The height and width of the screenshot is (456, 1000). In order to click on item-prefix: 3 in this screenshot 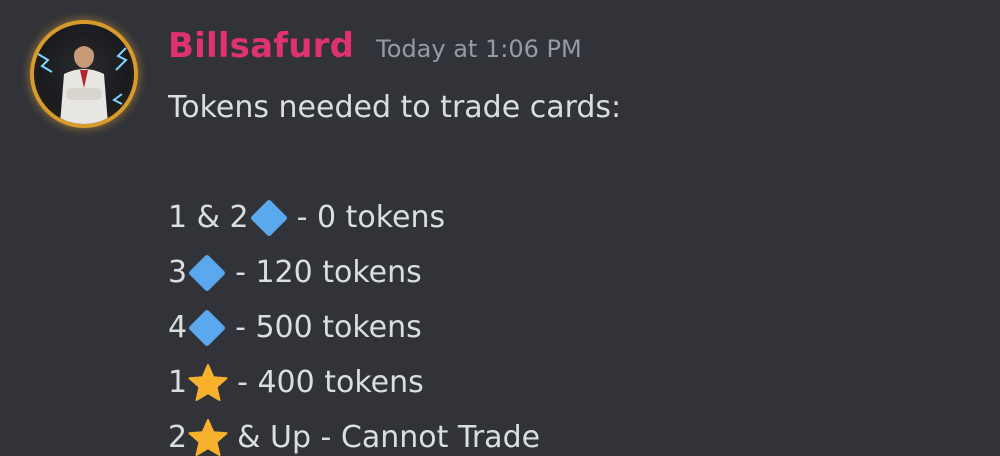, I will do `click(178, 272)`.